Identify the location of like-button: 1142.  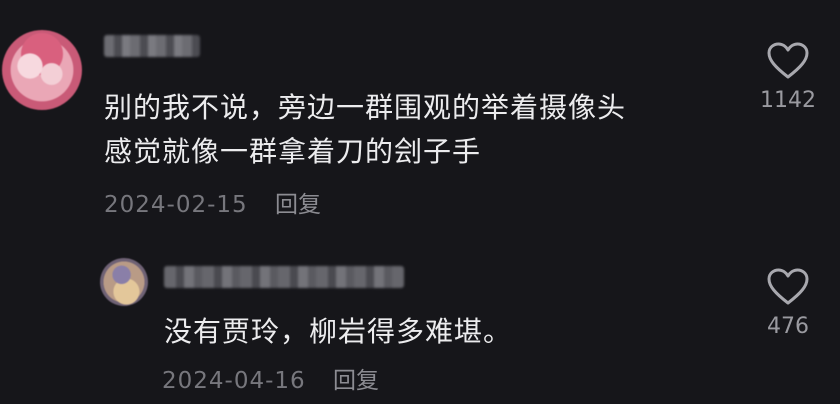
(788, 77).